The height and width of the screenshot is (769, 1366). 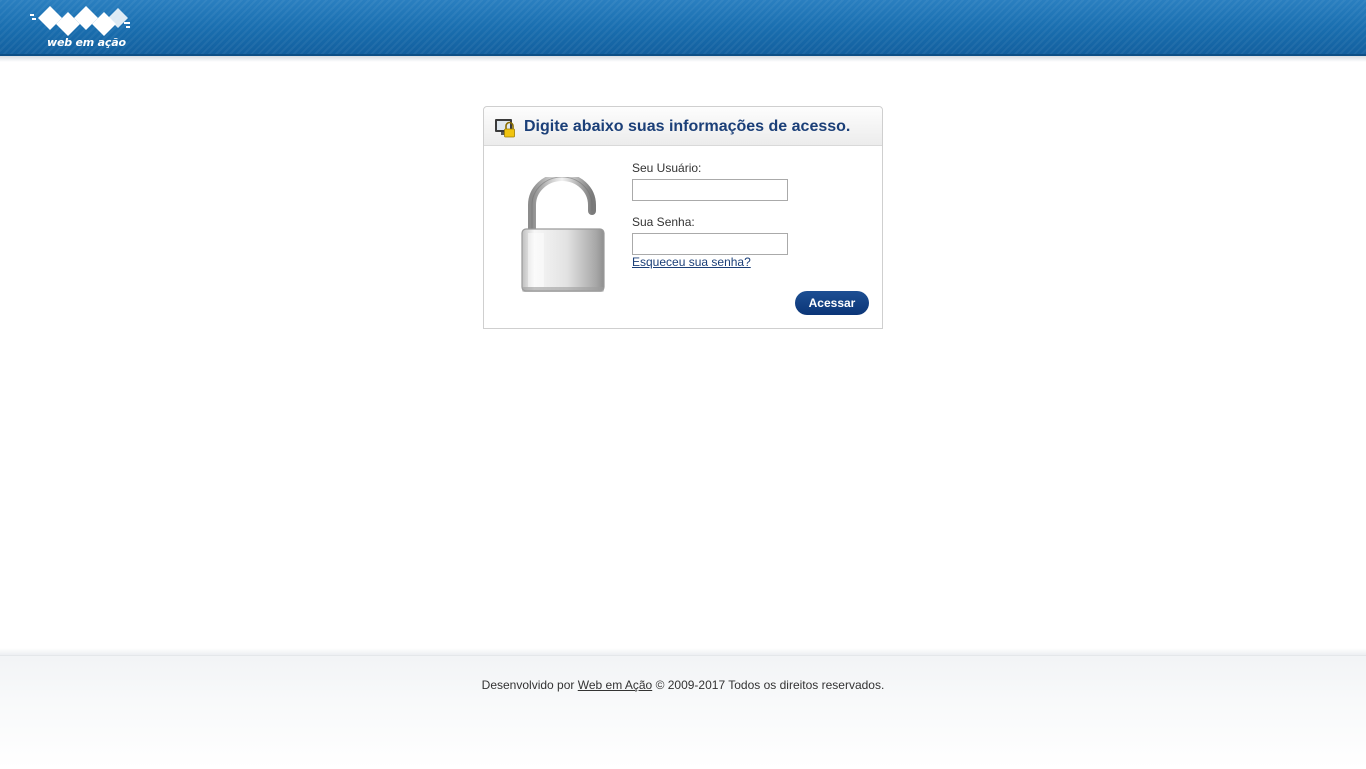 I want to click on monitor-lock-icon, so click(x=505, y=128).